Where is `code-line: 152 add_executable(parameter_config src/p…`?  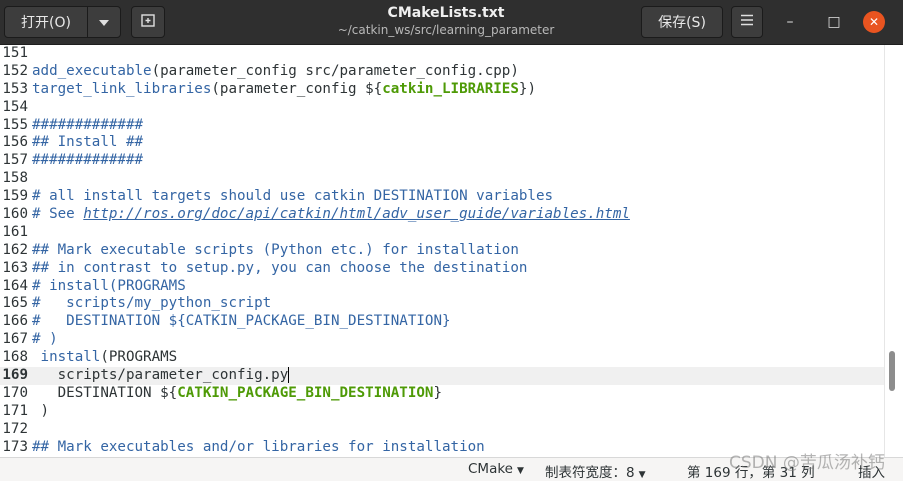
code-line: 152 add_executable(parameter_config src/p… is located at coordinates (442, 72).